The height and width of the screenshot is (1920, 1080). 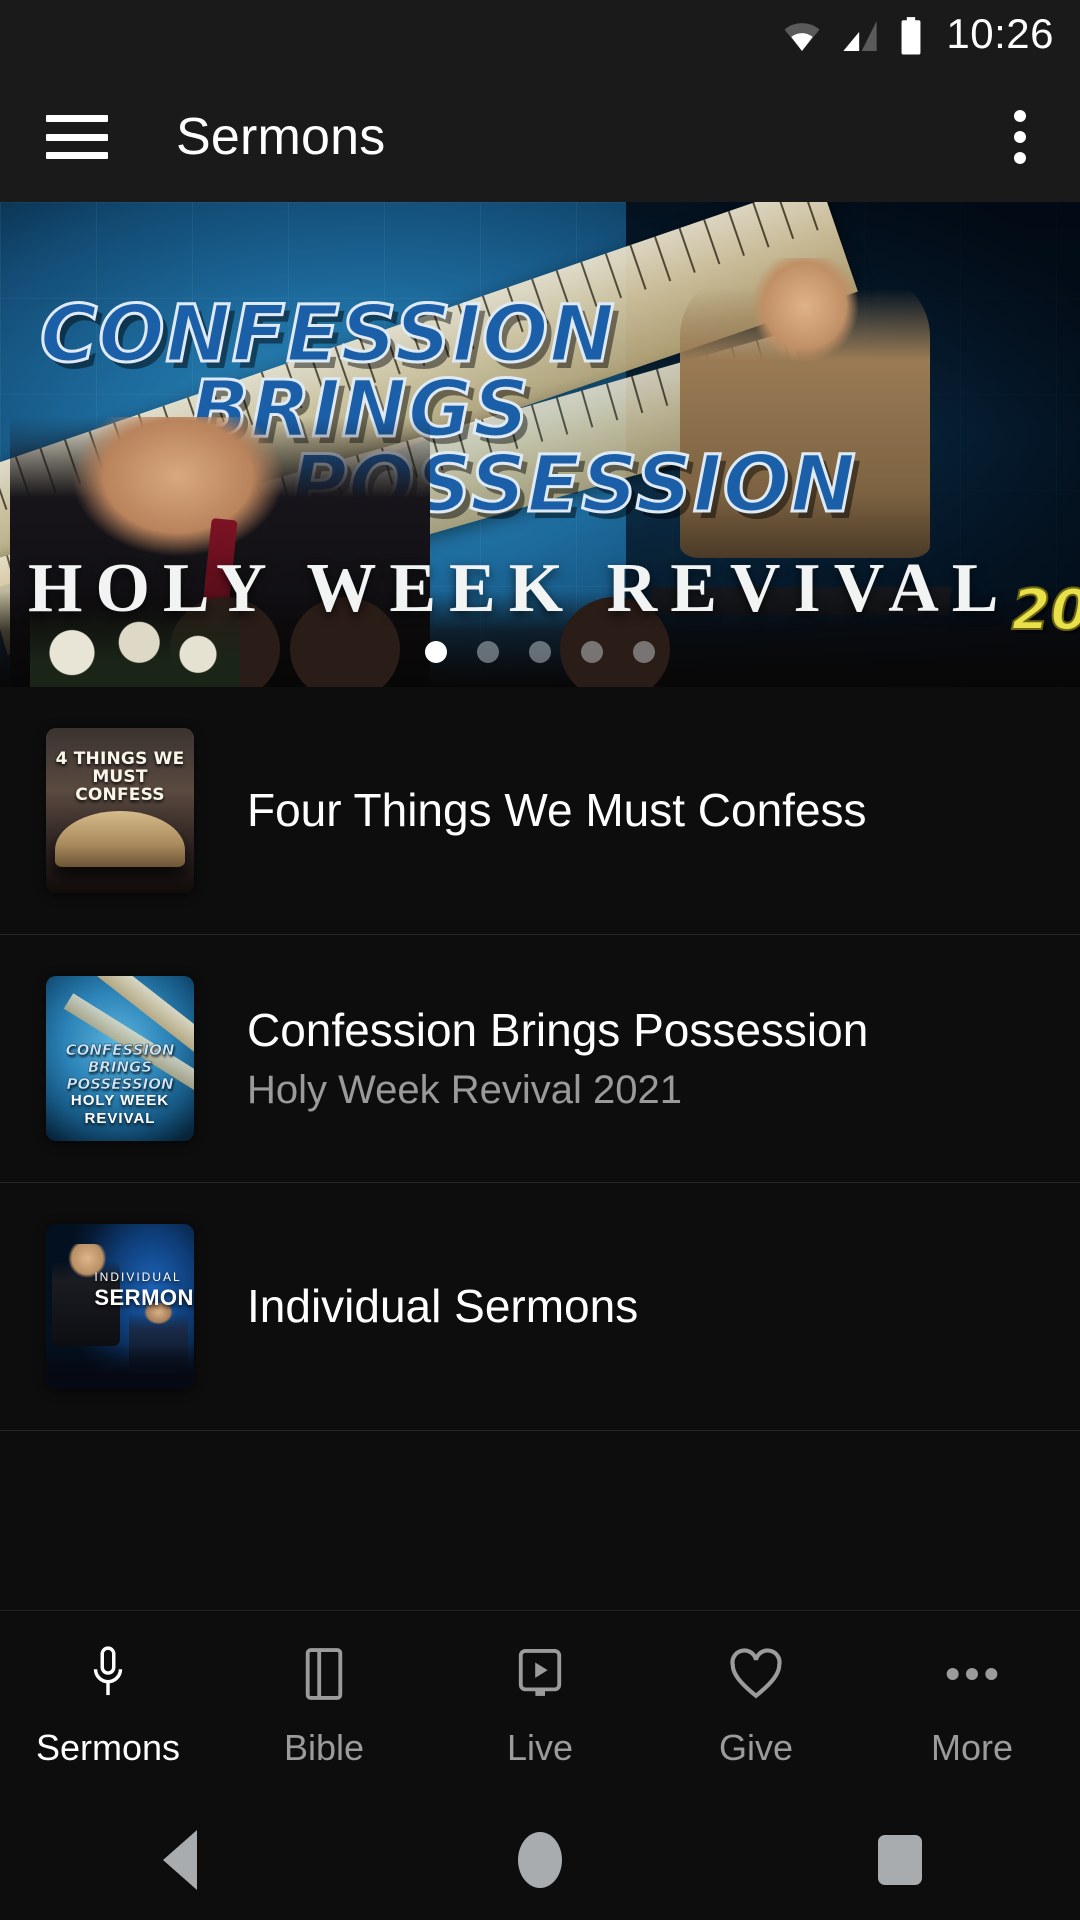 What do you see at coordinates (328, 335) in the screenshot?
I see `hero-headline-line1: CONFESSION` at bounding box center [328, 335].